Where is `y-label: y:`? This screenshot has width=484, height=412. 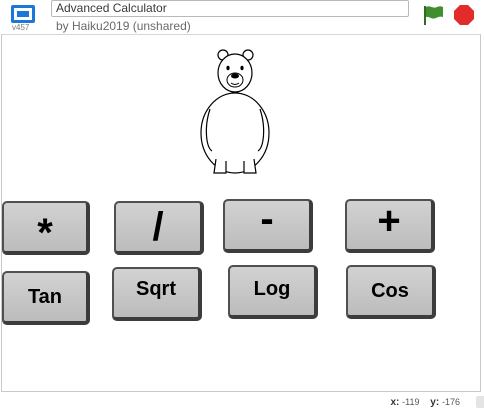 y-label: y: is located at coordinates (435, 402).